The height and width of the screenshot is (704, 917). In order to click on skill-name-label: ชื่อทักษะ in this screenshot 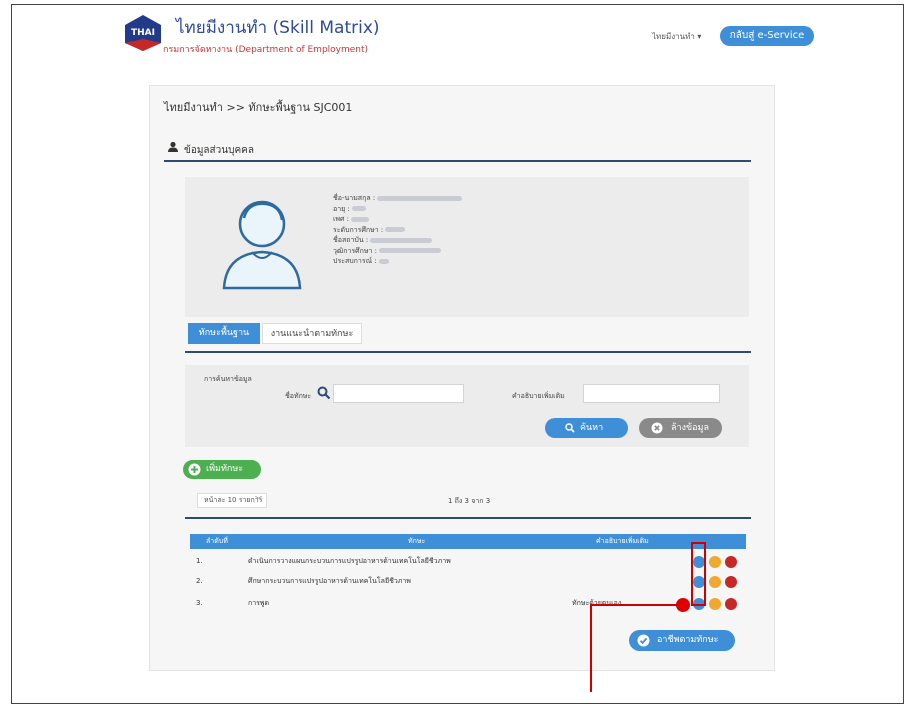, I will do `click(298, 396)`.